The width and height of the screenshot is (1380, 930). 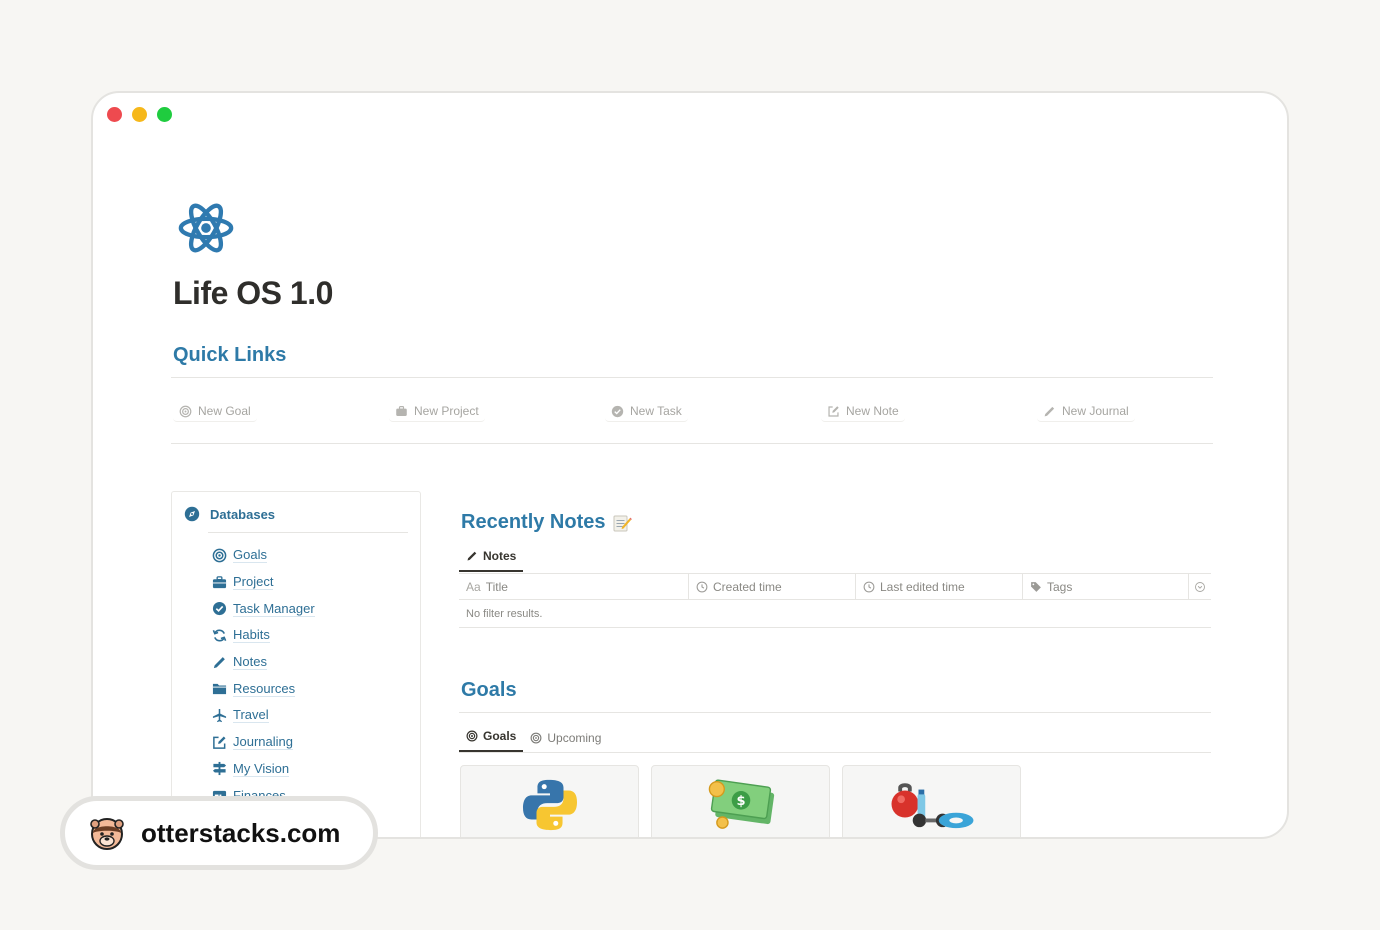 I want to click on compass-icon, so click(x=192, y=514).